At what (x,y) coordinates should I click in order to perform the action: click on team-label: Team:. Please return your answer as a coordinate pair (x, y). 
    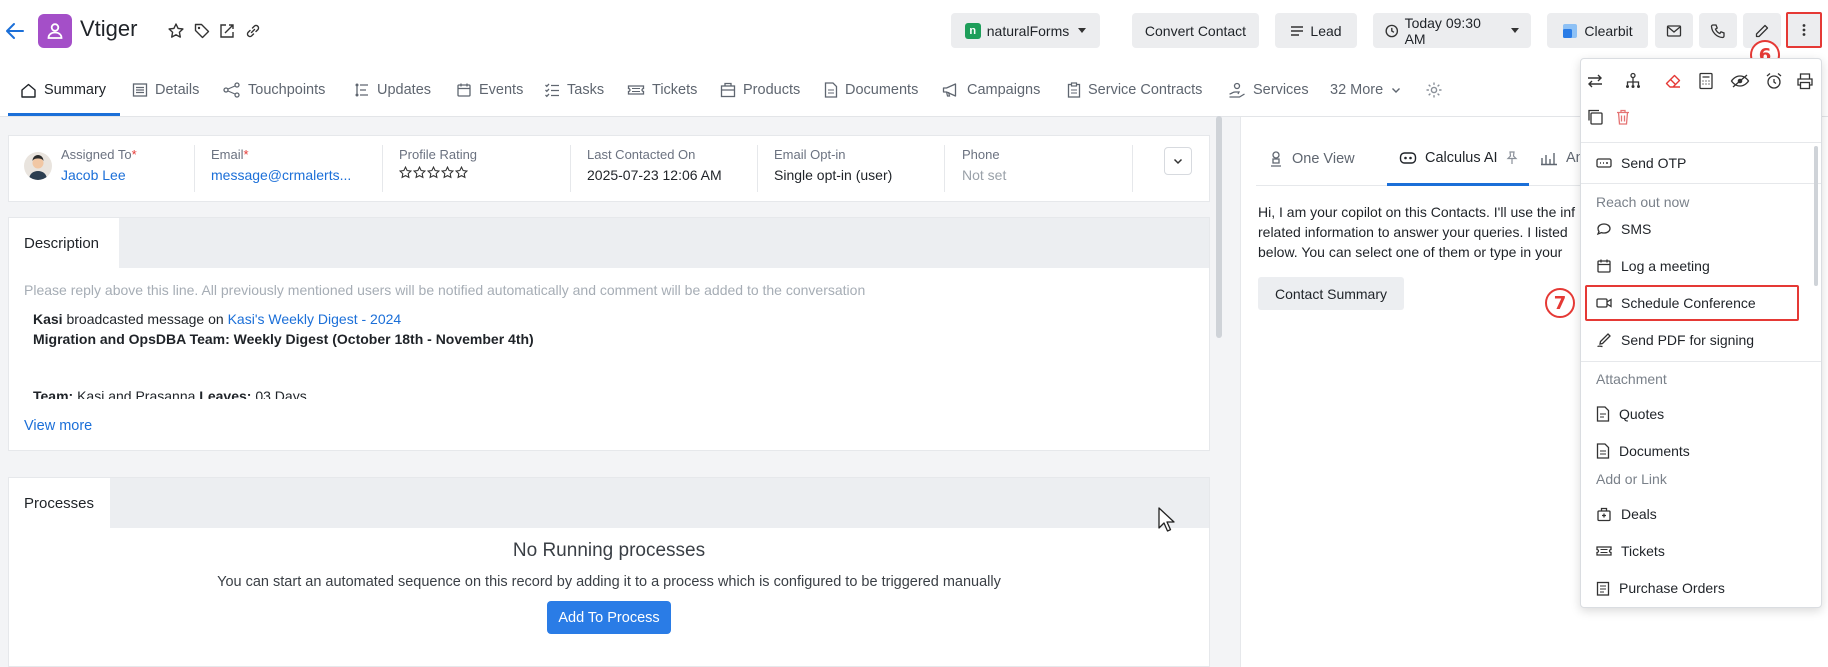
    Looking at the image, I should click on (53, 393).